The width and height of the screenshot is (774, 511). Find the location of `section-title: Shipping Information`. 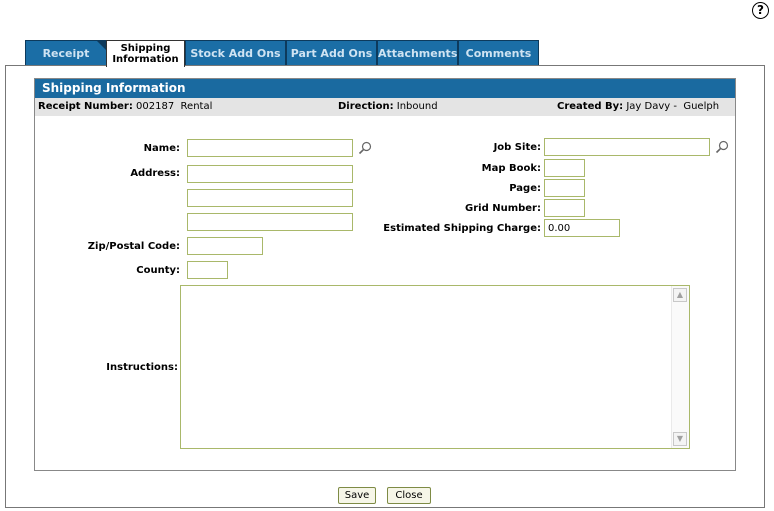

section-title: Shipping Information is located at coordinates (385, 88).